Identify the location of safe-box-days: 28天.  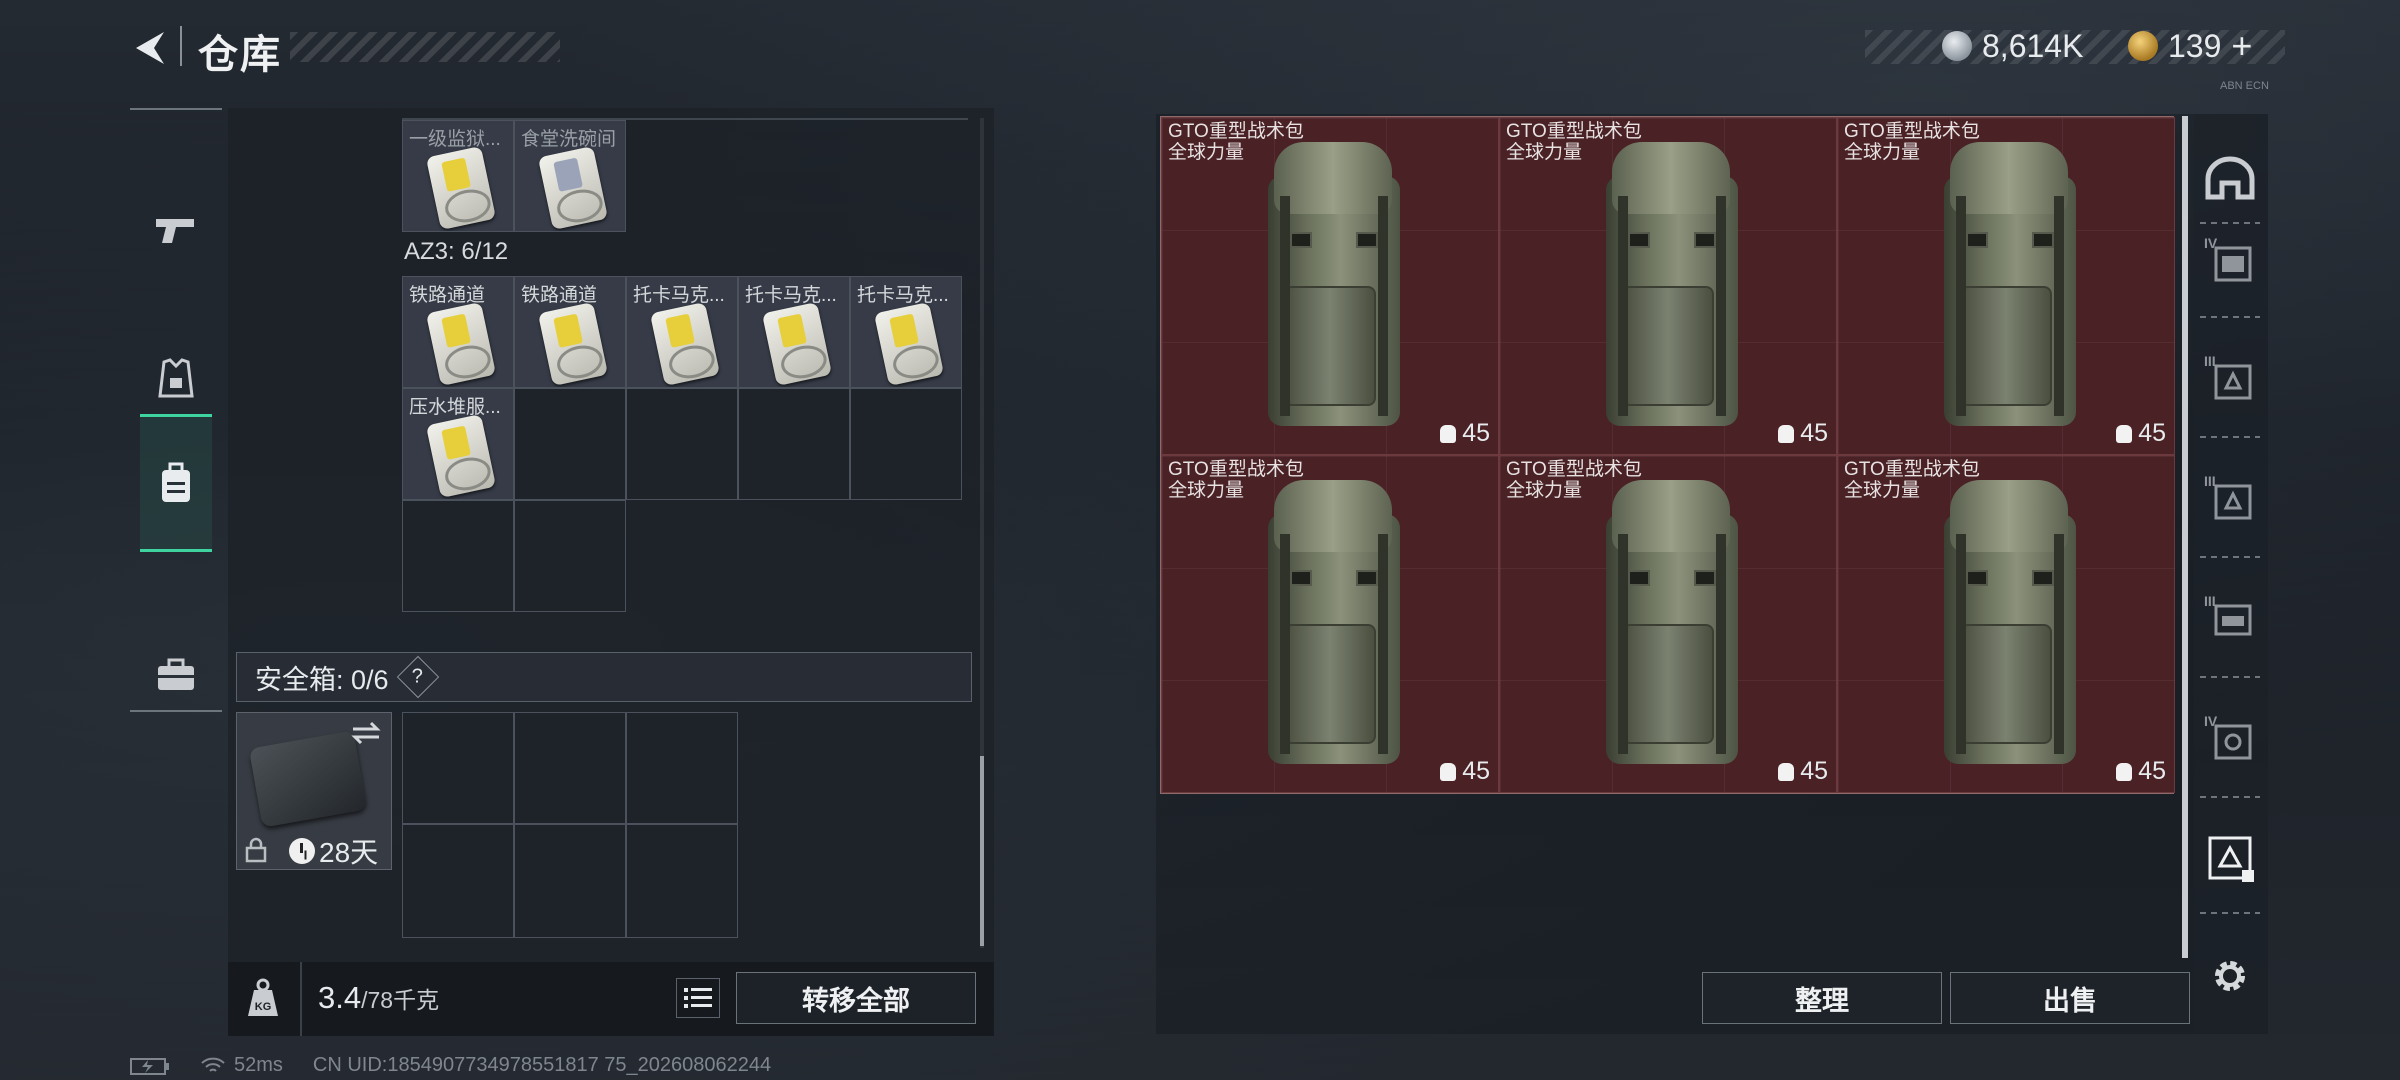
(349, 852).